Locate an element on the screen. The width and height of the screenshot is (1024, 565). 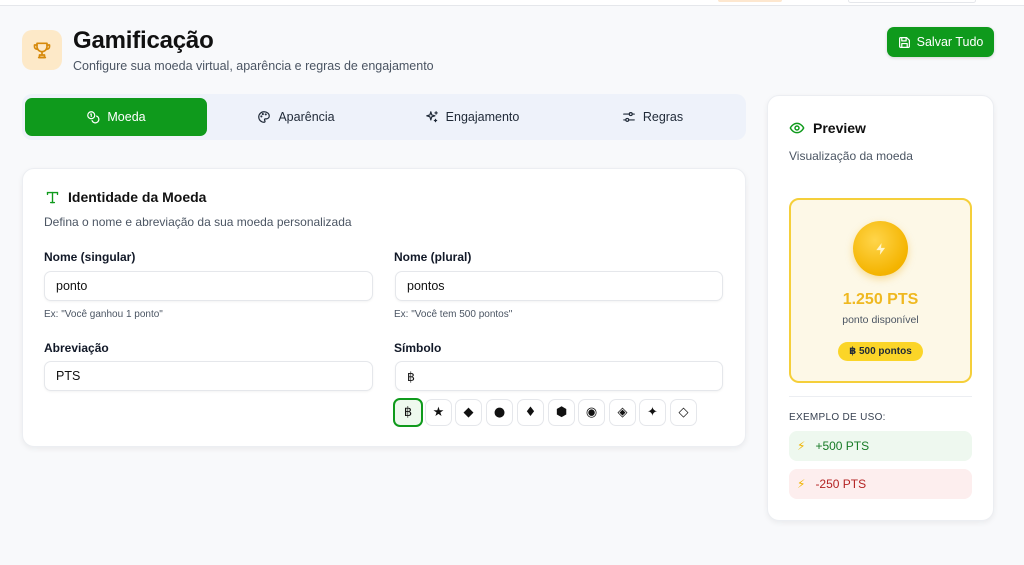
trophy-icon is located at coordinates (42, 50).